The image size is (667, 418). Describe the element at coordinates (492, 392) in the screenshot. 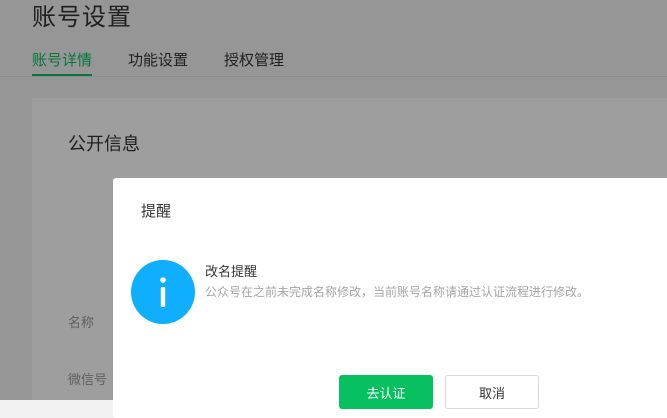

I see `cancel-button: 取消` at that location.